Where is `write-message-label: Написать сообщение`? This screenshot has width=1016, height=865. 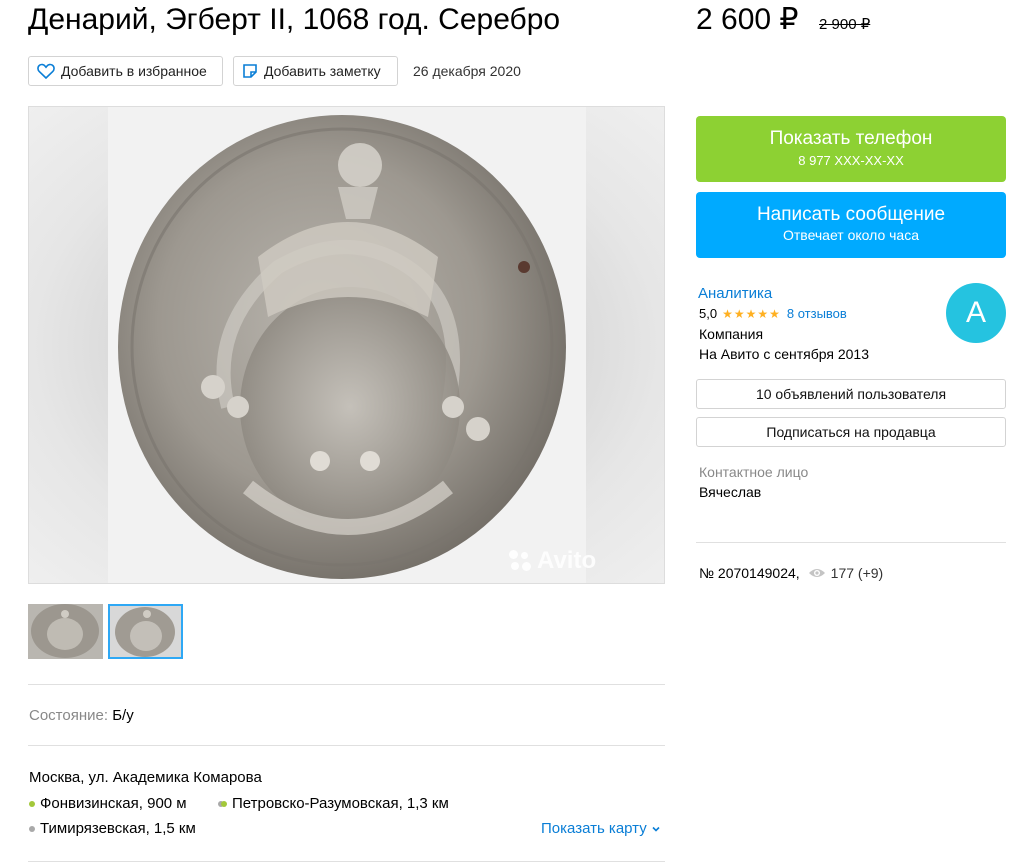 write-message-label: Написать сообщение is located at coordinates (851, 214).